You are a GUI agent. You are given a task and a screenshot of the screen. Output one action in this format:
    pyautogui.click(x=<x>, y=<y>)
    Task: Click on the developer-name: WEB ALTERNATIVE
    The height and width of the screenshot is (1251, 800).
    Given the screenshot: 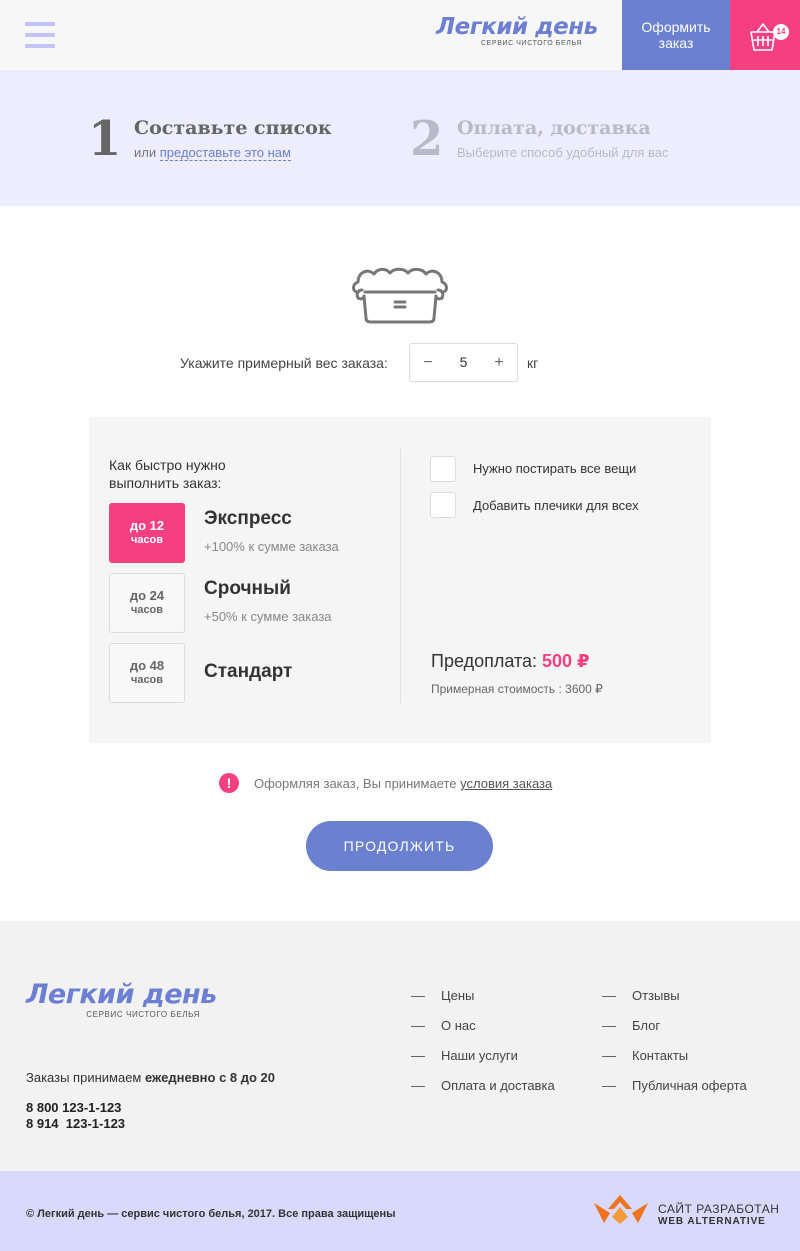 What is the action you would take?
    pyautogui.click(x=712, y=1221)
    